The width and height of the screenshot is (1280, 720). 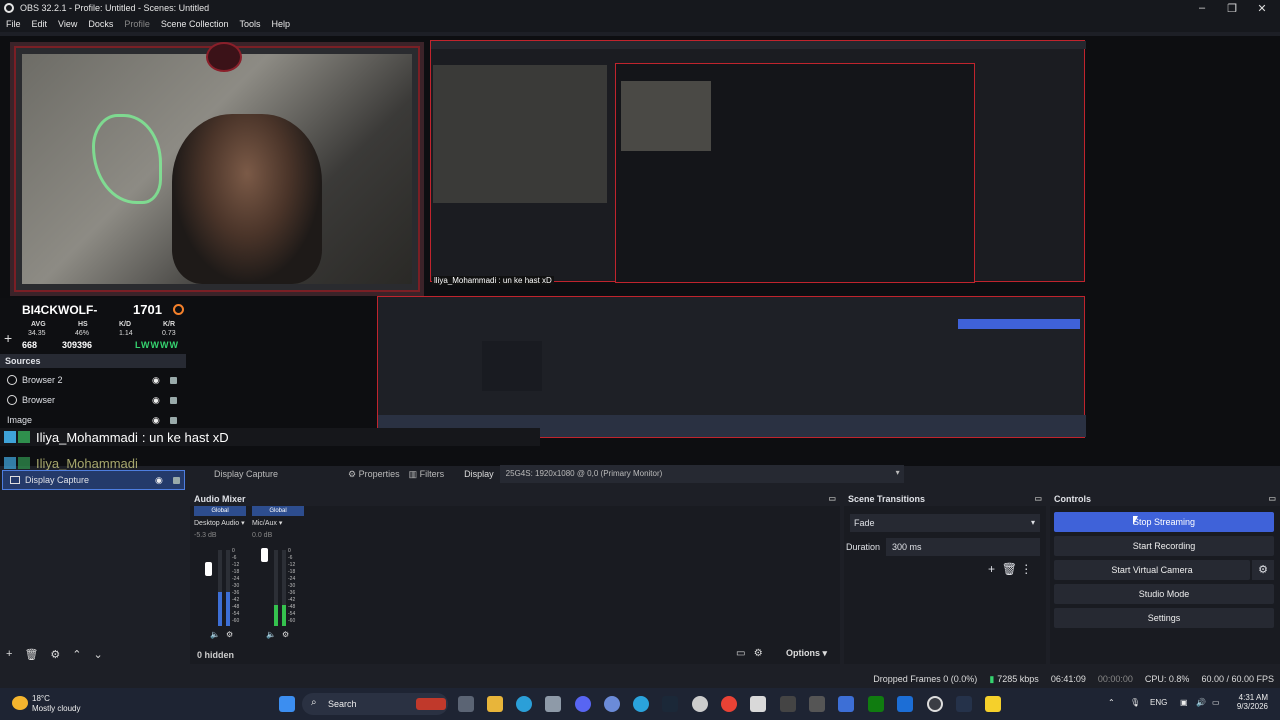 I want to click on global-badge: Global, so click(x=220, y=511).